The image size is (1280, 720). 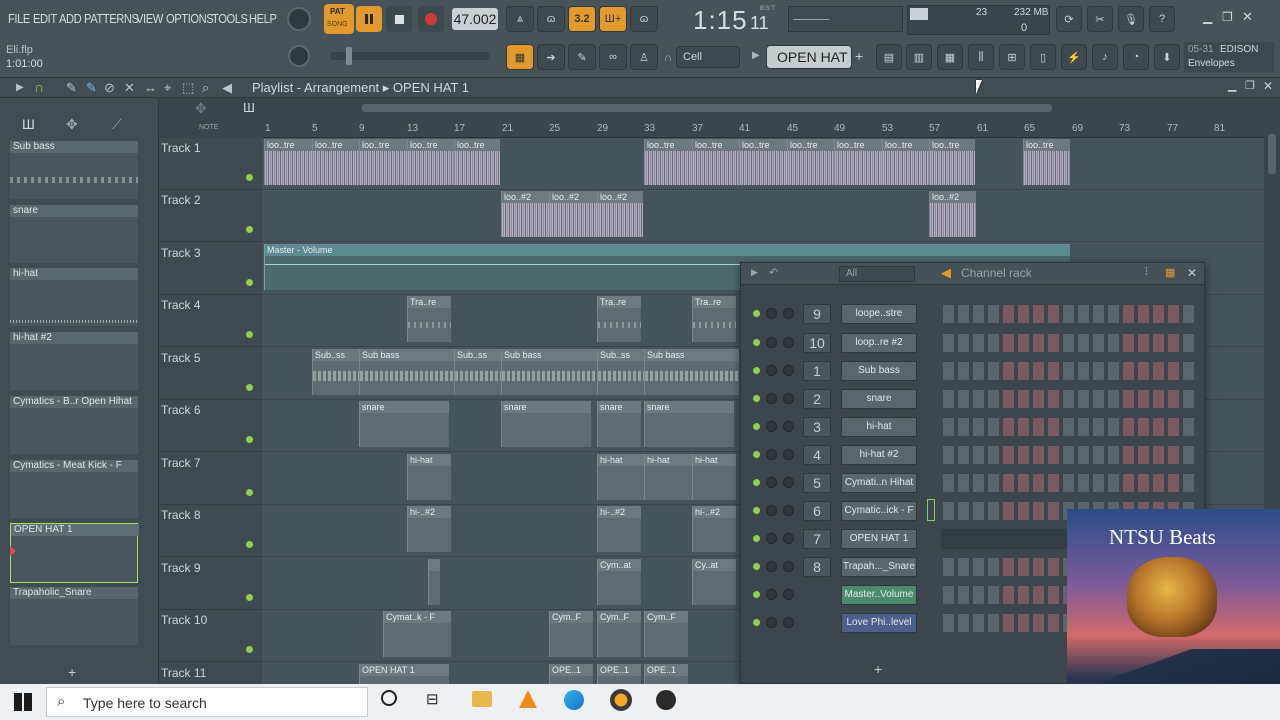 I want to click on channel-mixer-track: 1, so click(x=817, y=371).